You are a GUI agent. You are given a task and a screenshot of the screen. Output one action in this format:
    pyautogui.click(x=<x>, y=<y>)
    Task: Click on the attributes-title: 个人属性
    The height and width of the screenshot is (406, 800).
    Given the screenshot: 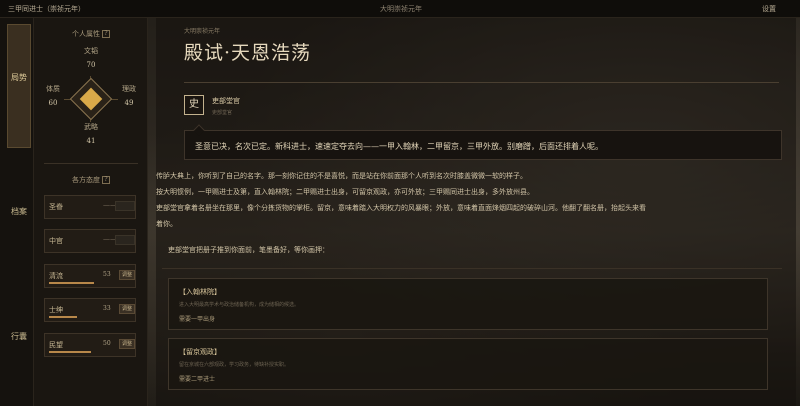 What is the action you would take?
    pyautogui.click(x=86, y=34)
    